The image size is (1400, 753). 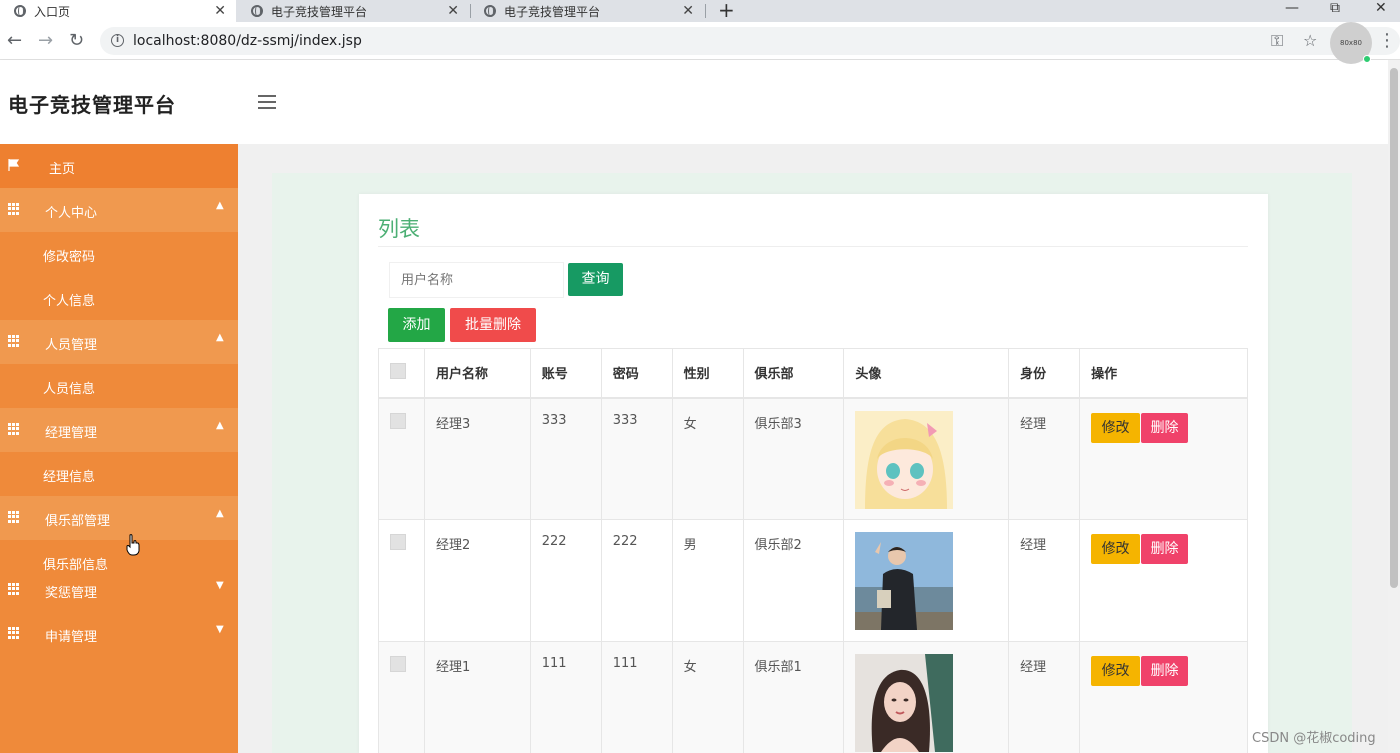 What do you see at coordinates (416, 325) in the screenshot?
I see `add-button: 添加` at bounding box center [416, 325].